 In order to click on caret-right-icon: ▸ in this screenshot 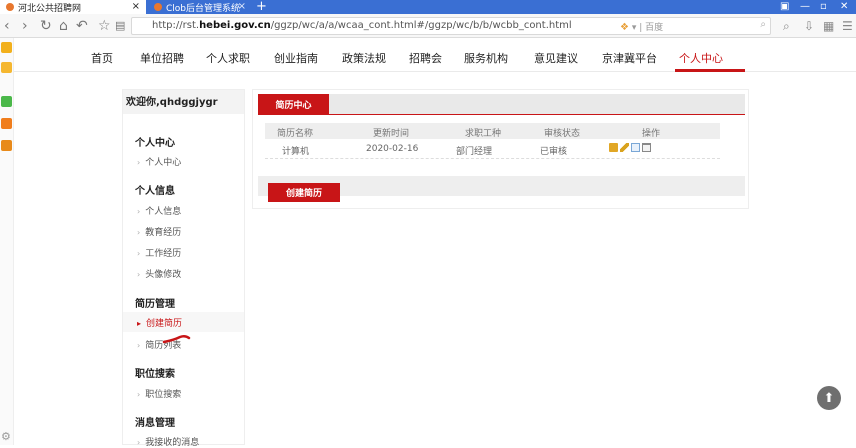, I will do `click(139, 323)`.